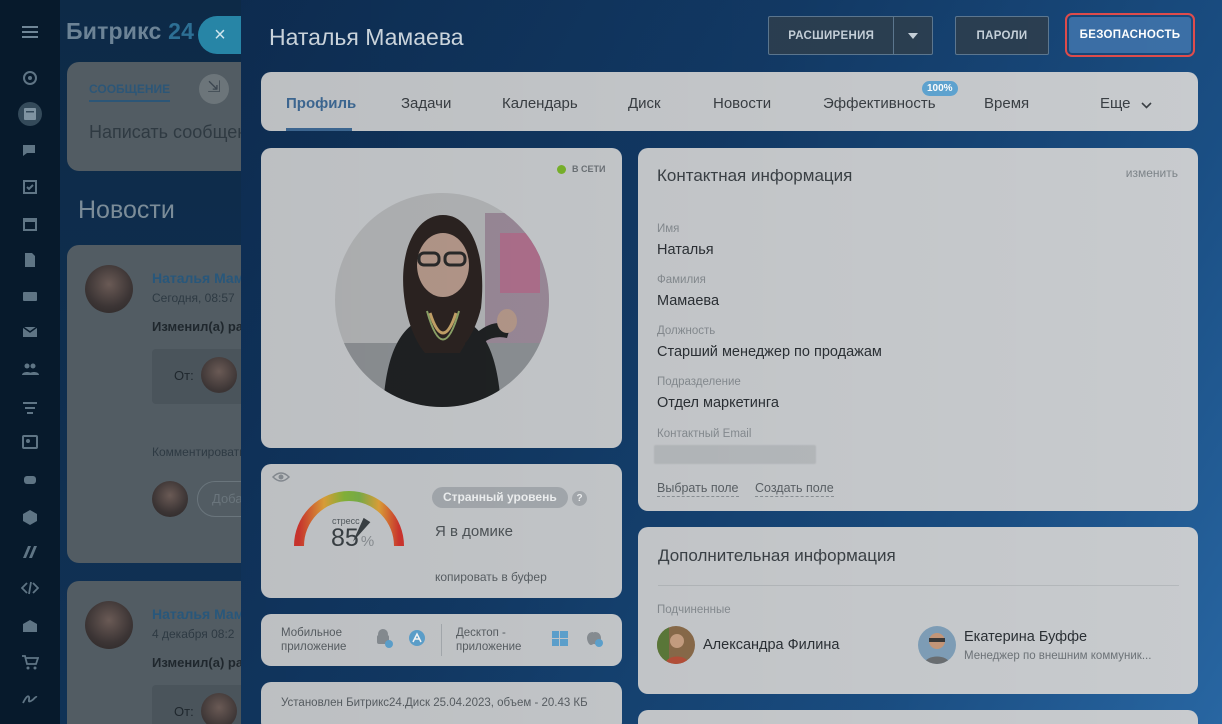  What do you see at coordinates (500, 497) in the screenshot?
I see `stress-level-badge: Странный уровень` at bounding box center [500, 497].